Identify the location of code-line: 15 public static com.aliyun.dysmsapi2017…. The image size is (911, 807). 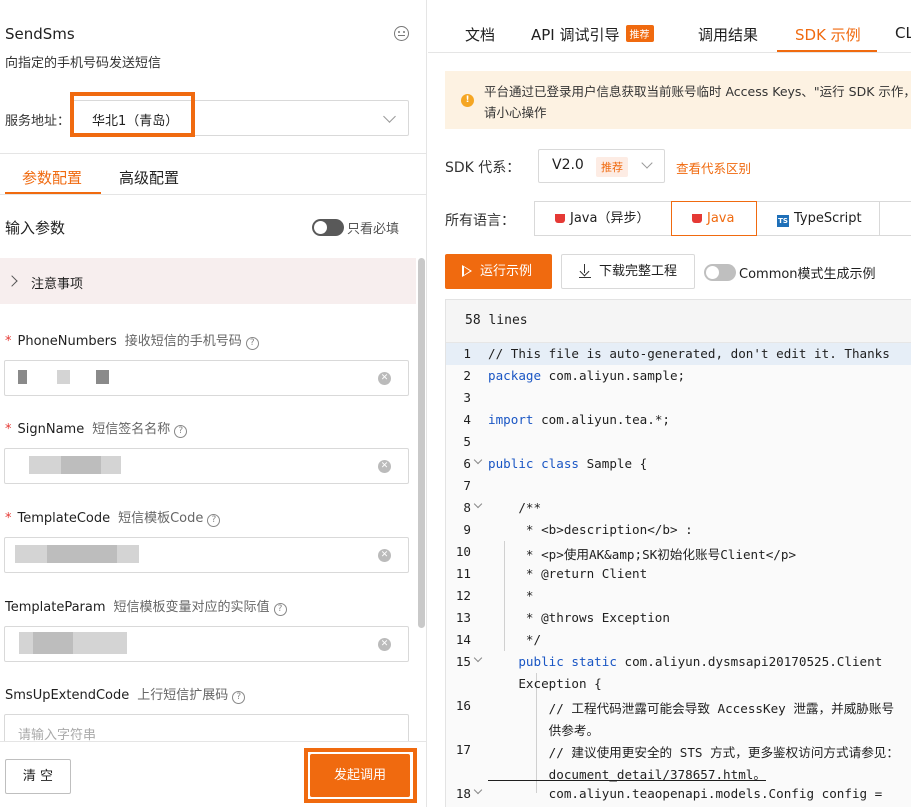
(669, 661).